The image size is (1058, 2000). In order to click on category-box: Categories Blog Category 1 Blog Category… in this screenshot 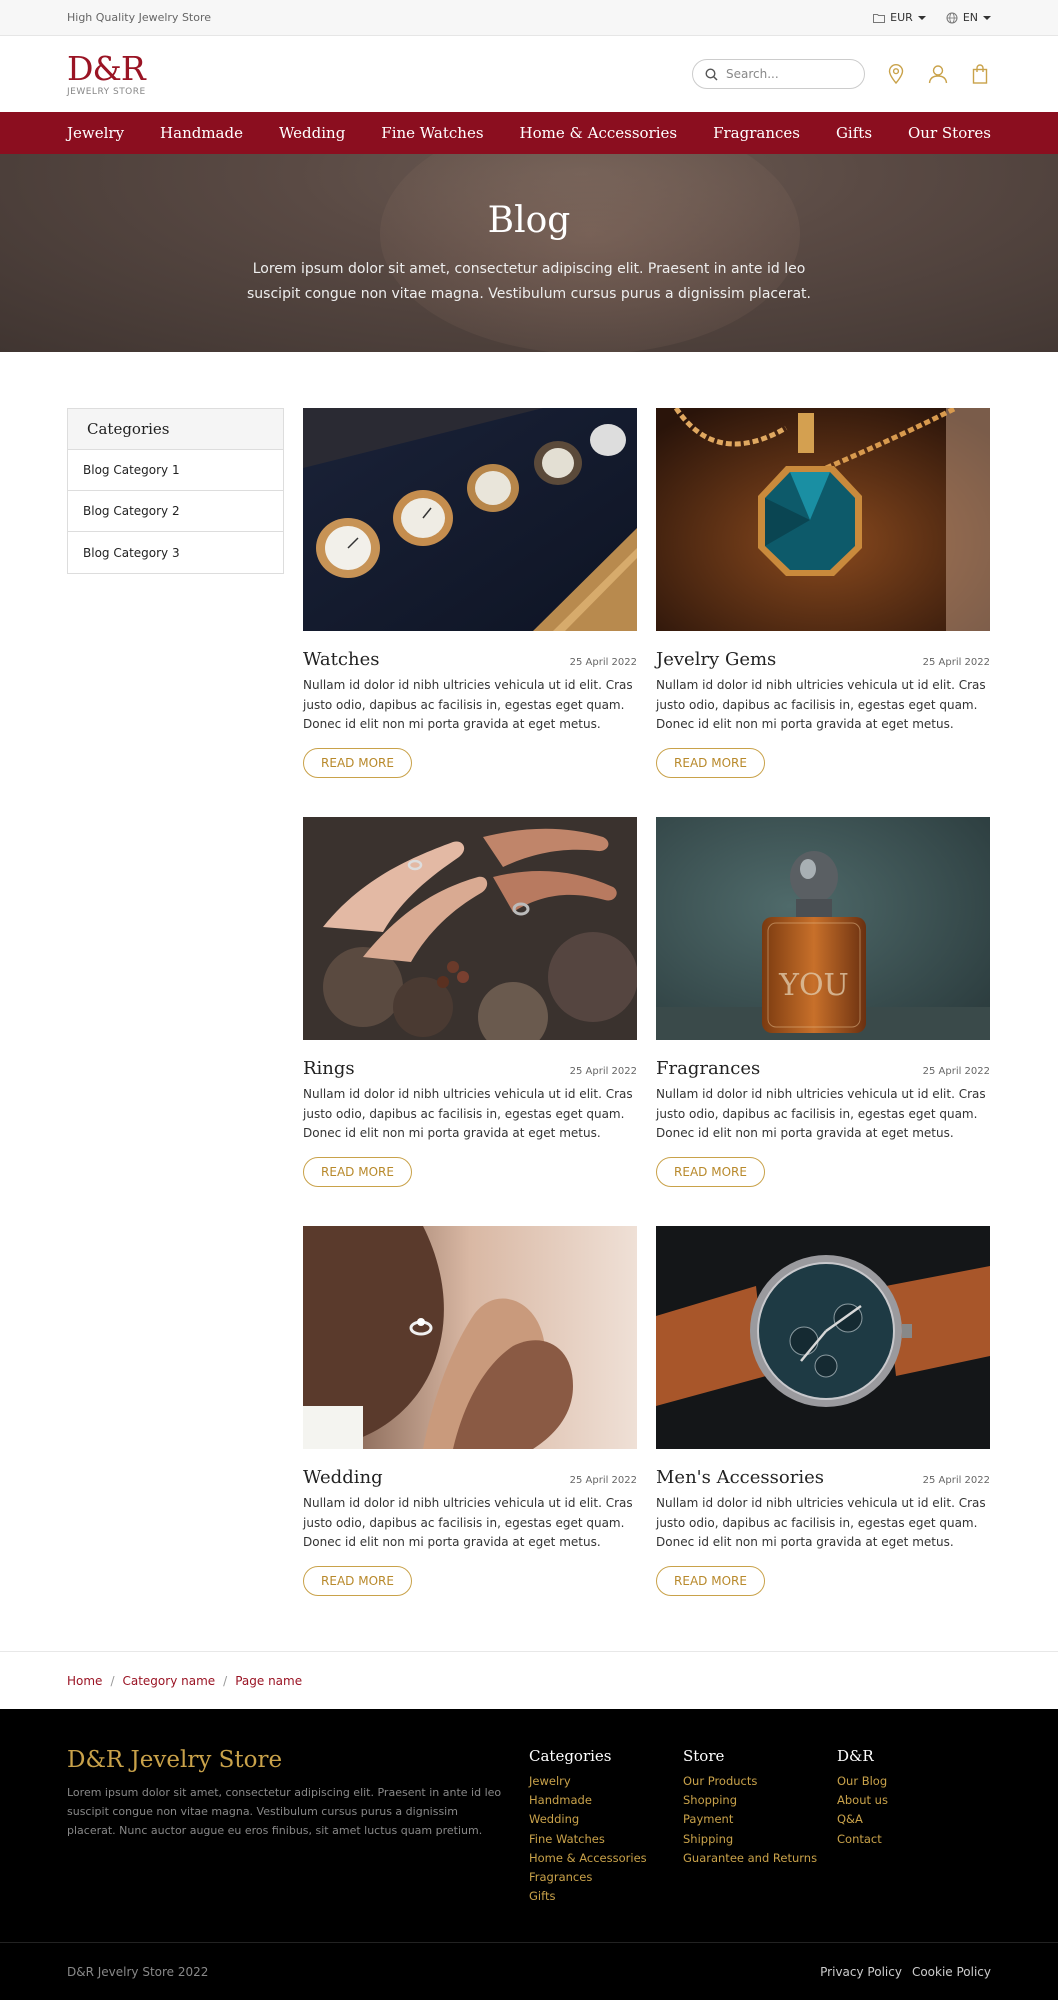, I will do `click(175, 491)`.